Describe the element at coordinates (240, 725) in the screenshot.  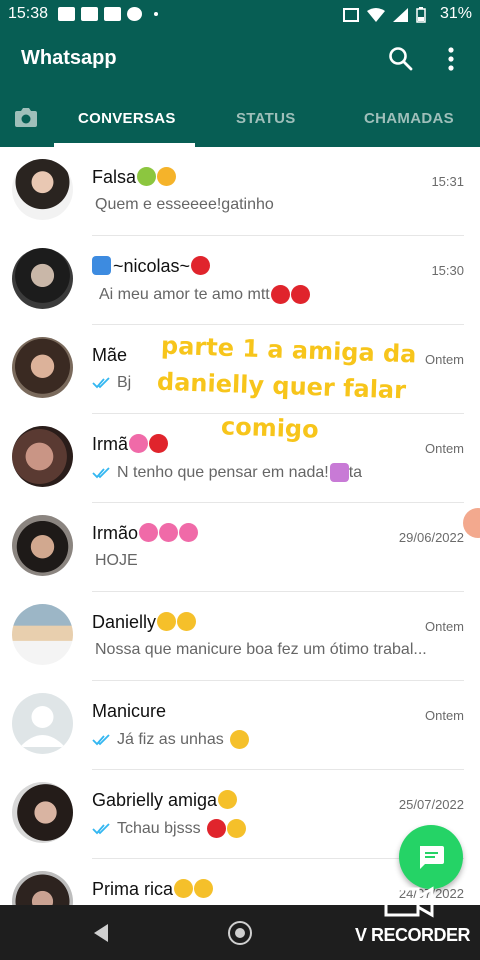
I see `chat-row-manicure: Manicure Ontem Já fiz as unhas` at that location.